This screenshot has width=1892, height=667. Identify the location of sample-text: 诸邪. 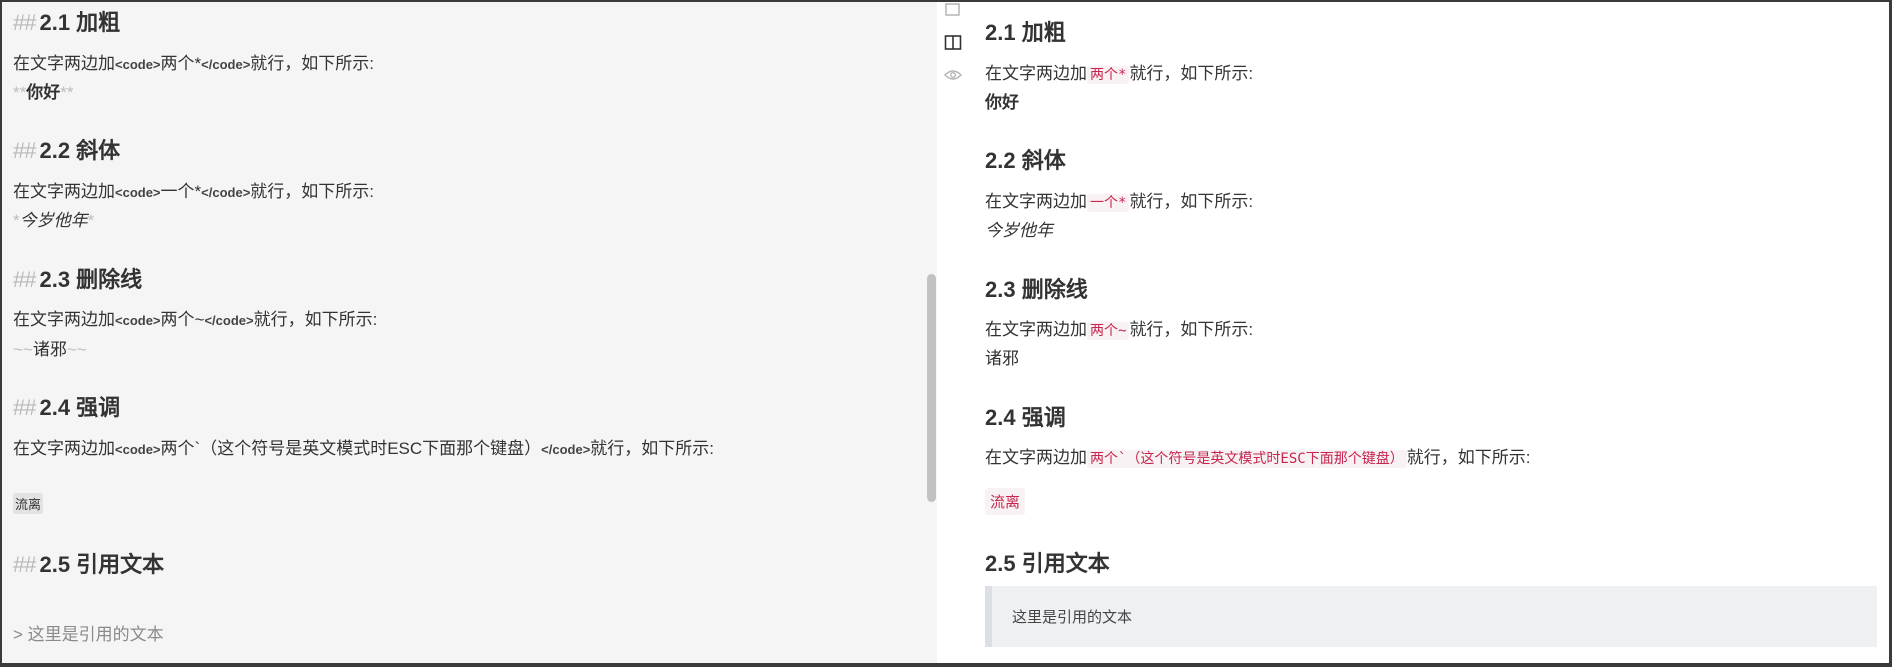
(49, 349).